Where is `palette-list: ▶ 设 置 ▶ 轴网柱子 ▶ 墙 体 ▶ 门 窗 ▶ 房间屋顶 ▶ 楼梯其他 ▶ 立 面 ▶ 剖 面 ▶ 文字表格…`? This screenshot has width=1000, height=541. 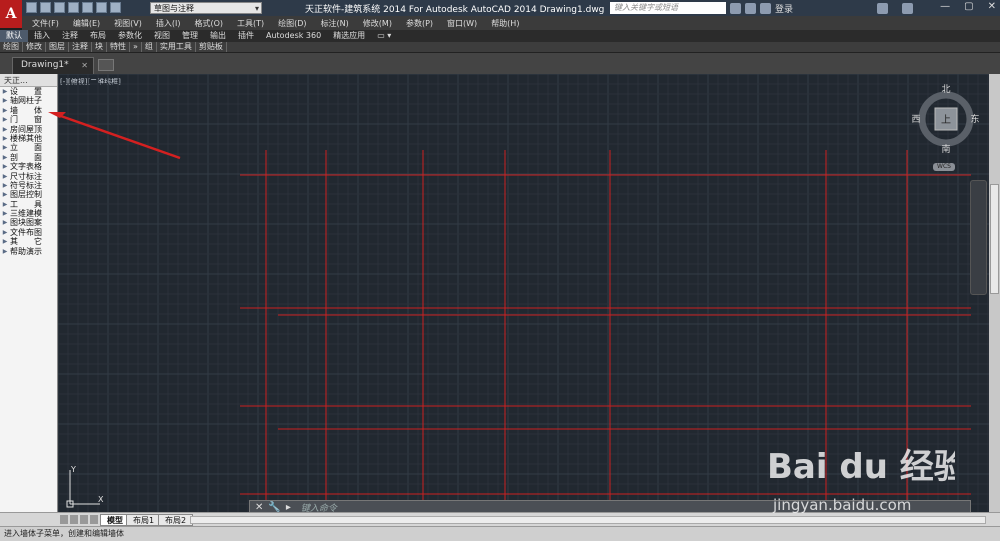 palette-list: ▶ 设 置 ▶ 轴网柱子 ▶ 墙 体 ▶ 门 窗 ▶ 房间屋顶 ▶ 楼梯其他 ▶ 立 面 ▶ 剖 面 ▶ 文字表格… is located at coordinates (28, 171).